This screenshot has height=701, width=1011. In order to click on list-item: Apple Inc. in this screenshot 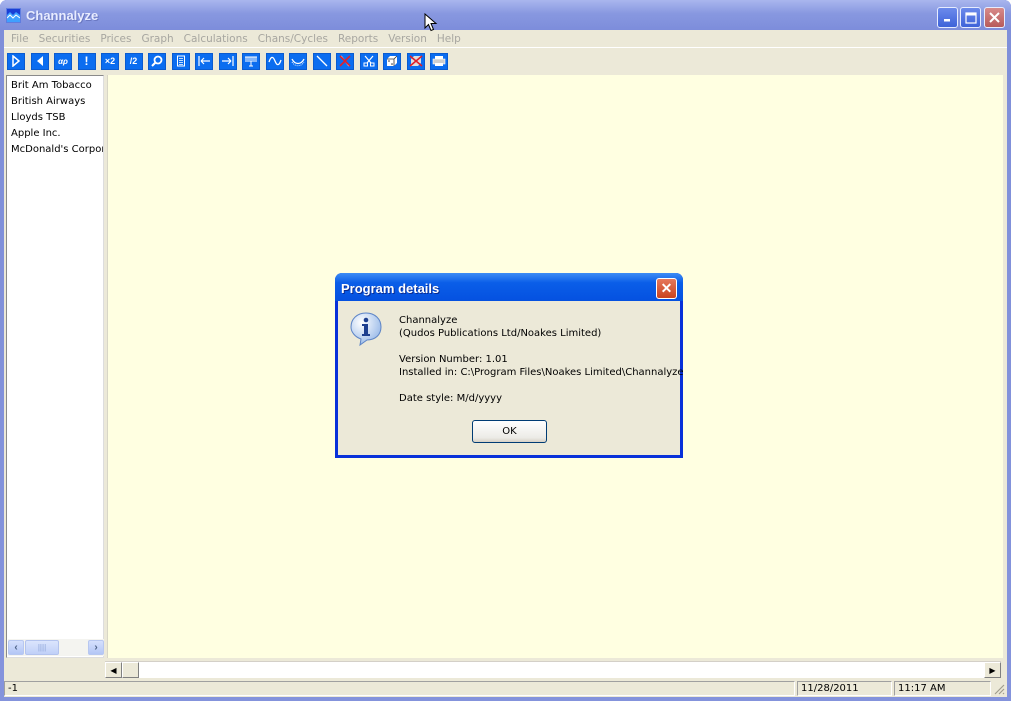, I will do `click(55, 134)`.